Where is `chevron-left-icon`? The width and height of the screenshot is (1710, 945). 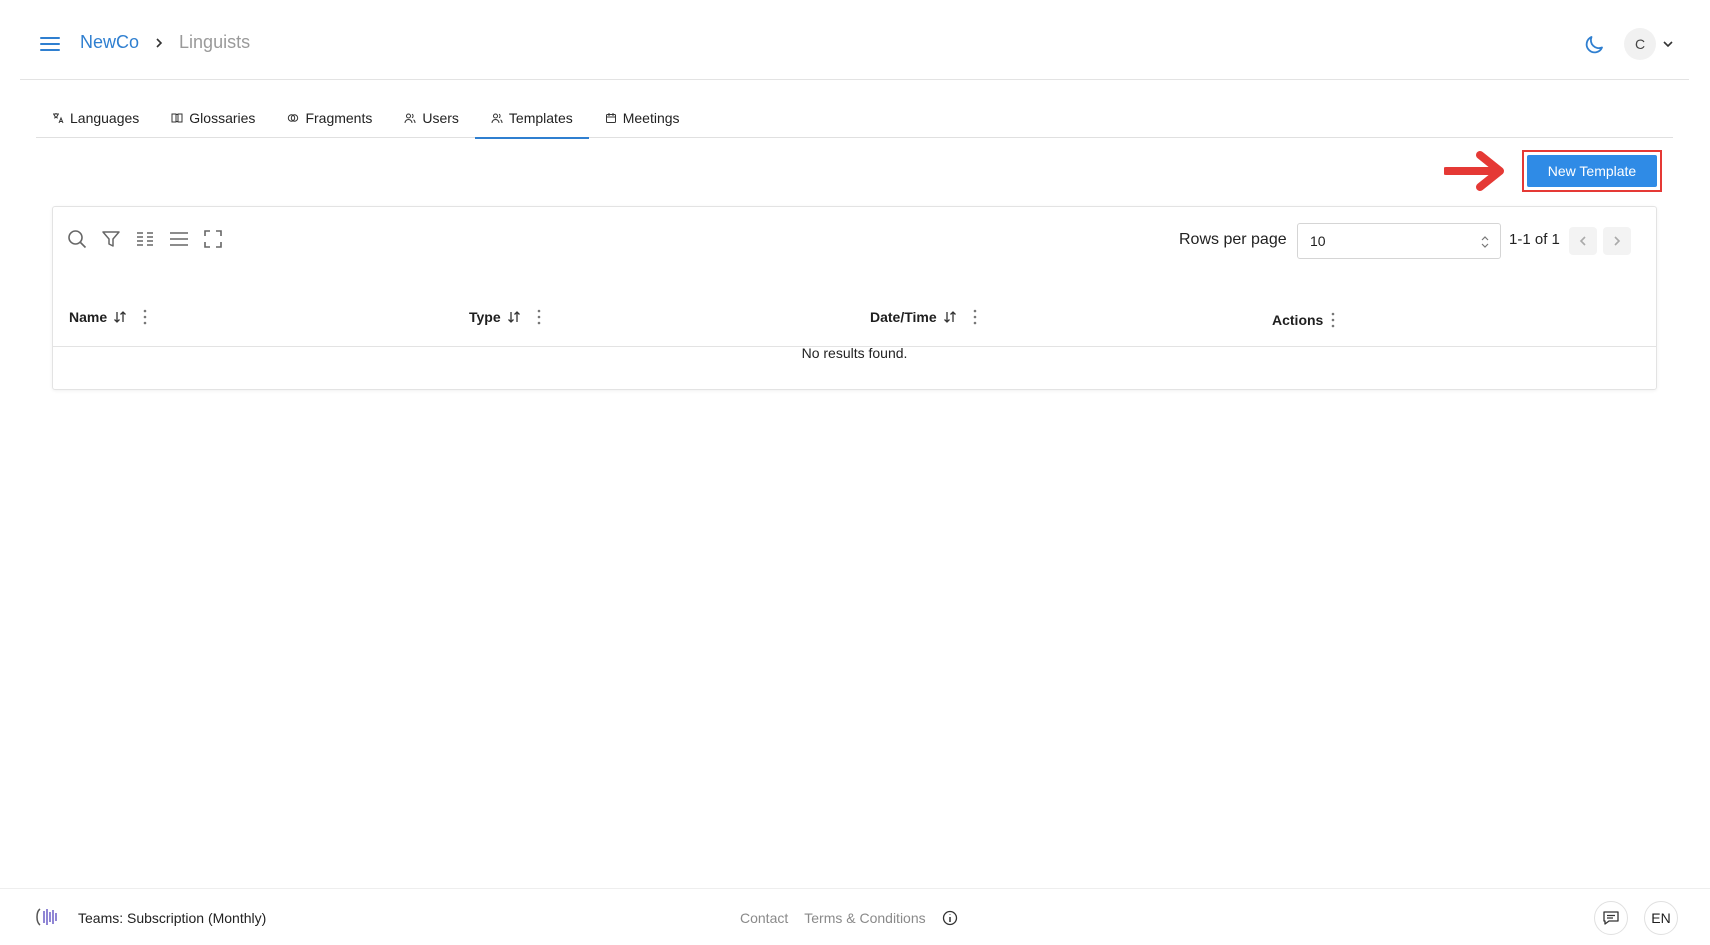 chevron-left-icon is located at coordinates (1582, 241).